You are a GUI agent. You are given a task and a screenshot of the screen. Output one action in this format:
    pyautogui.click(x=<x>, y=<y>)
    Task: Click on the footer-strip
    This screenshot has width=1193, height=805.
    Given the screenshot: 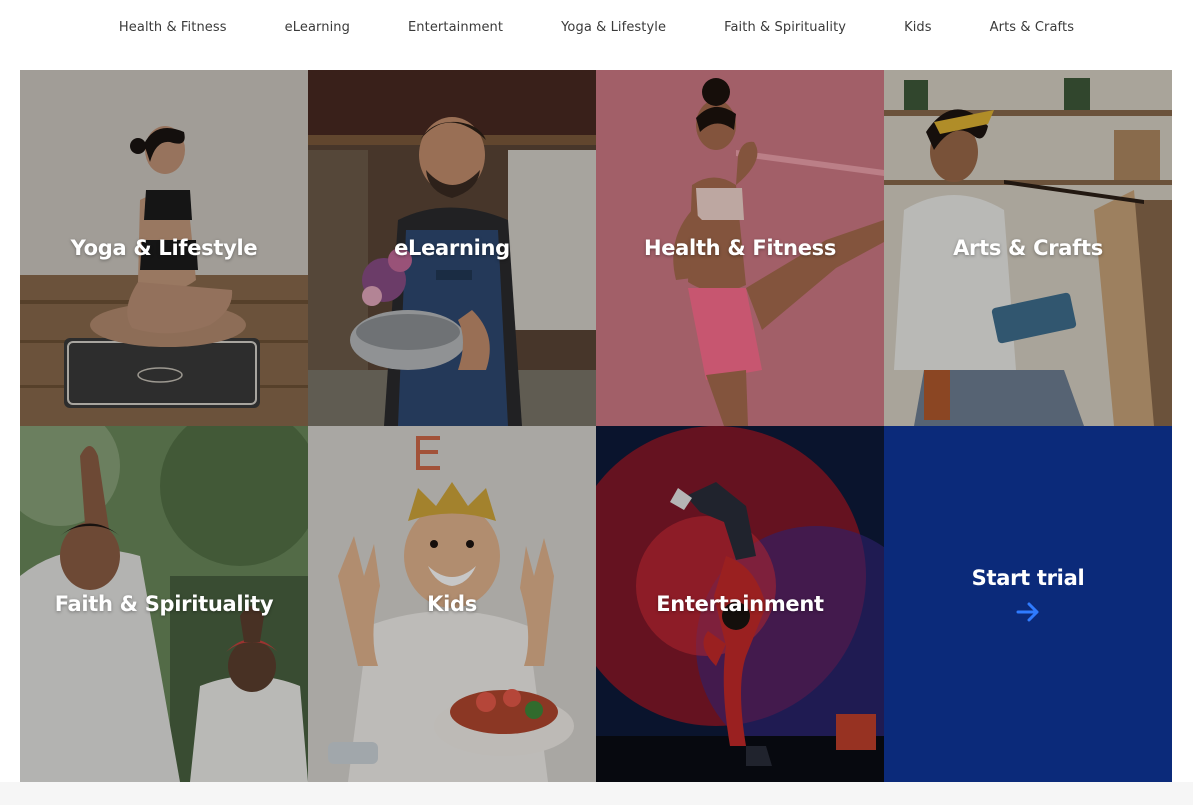 What is the action you would take?
    pyautogui.click(x=596, y=793)
    